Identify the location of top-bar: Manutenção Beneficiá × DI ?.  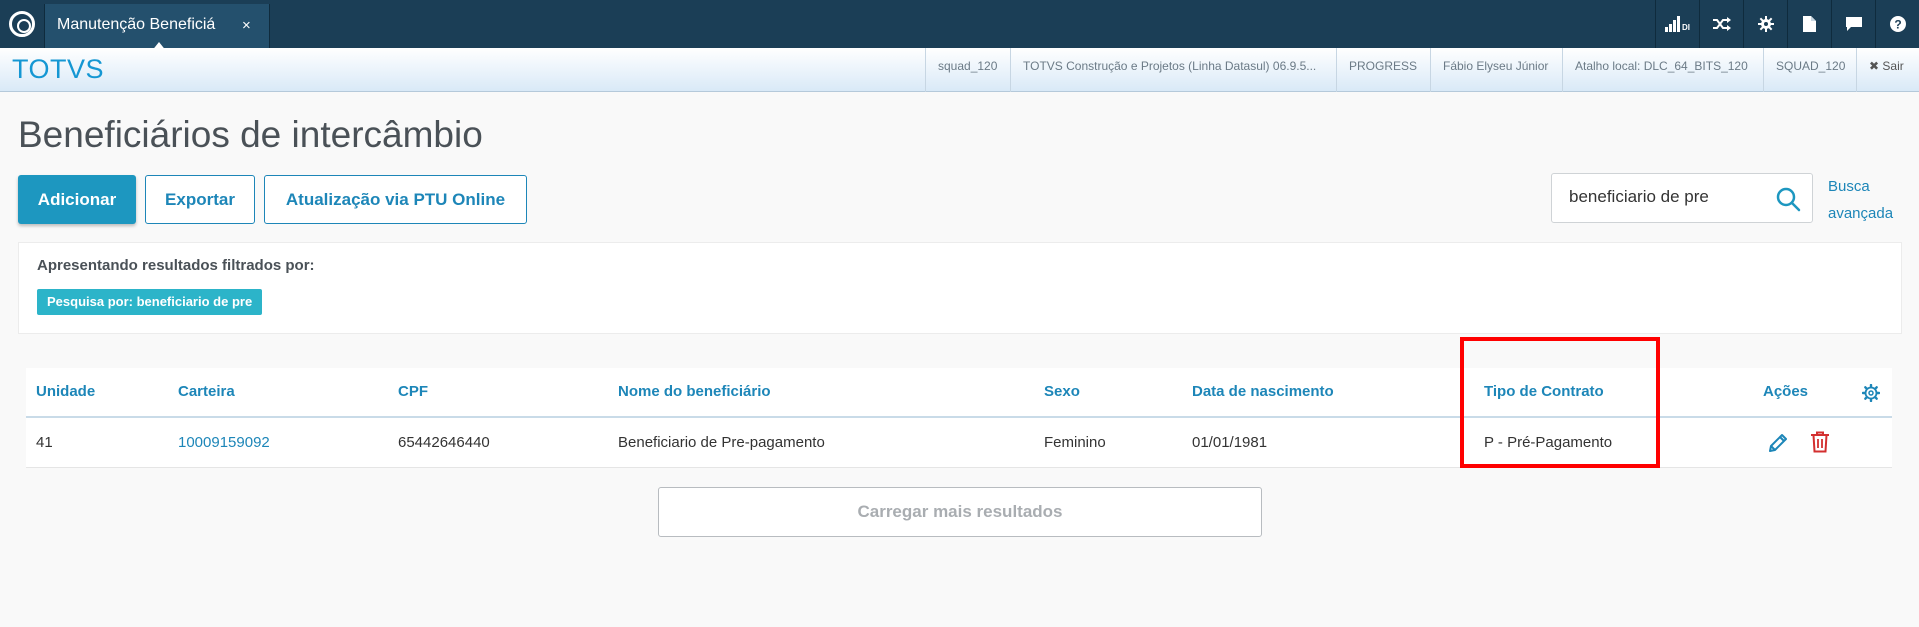
(959, 26).